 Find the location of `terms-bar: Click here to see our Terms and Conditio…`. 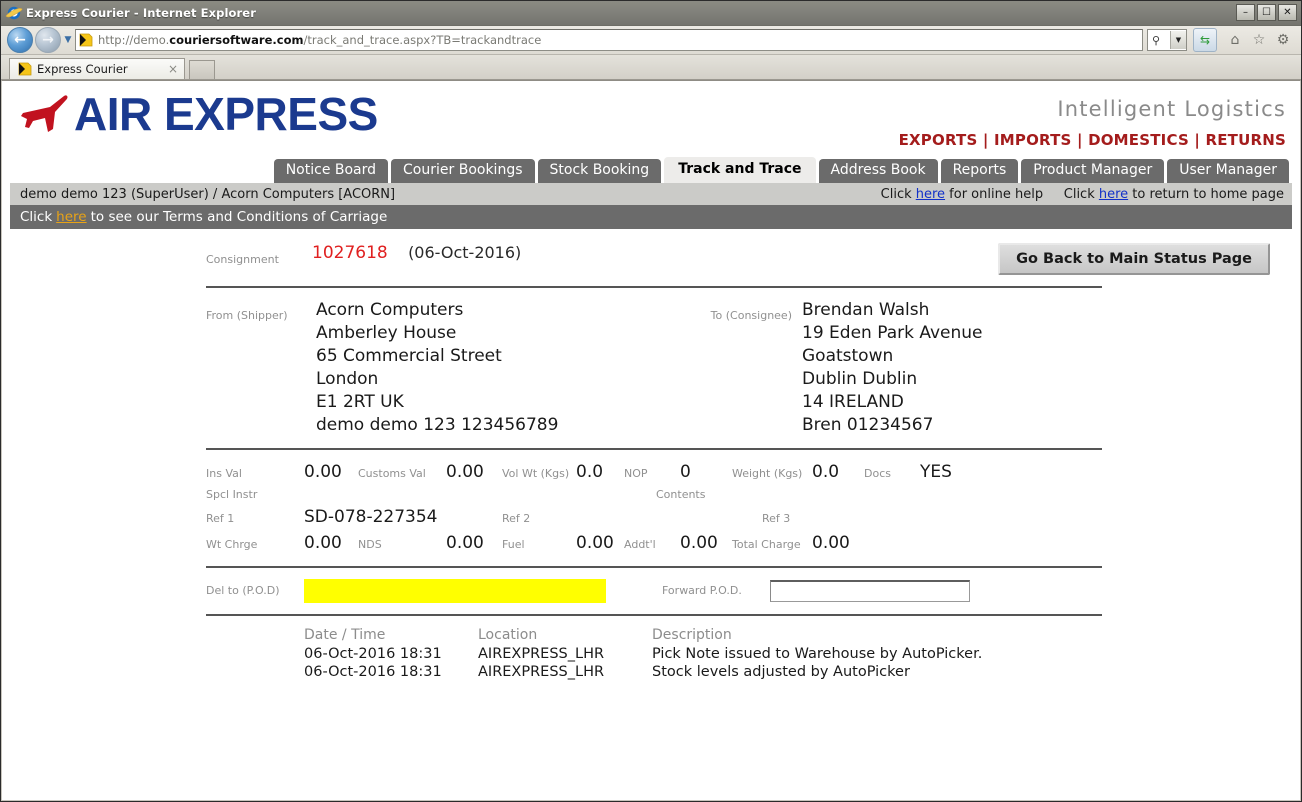

terms-bar: Click here to see our Terms and Conditio… is located at coordinates (651, 217).